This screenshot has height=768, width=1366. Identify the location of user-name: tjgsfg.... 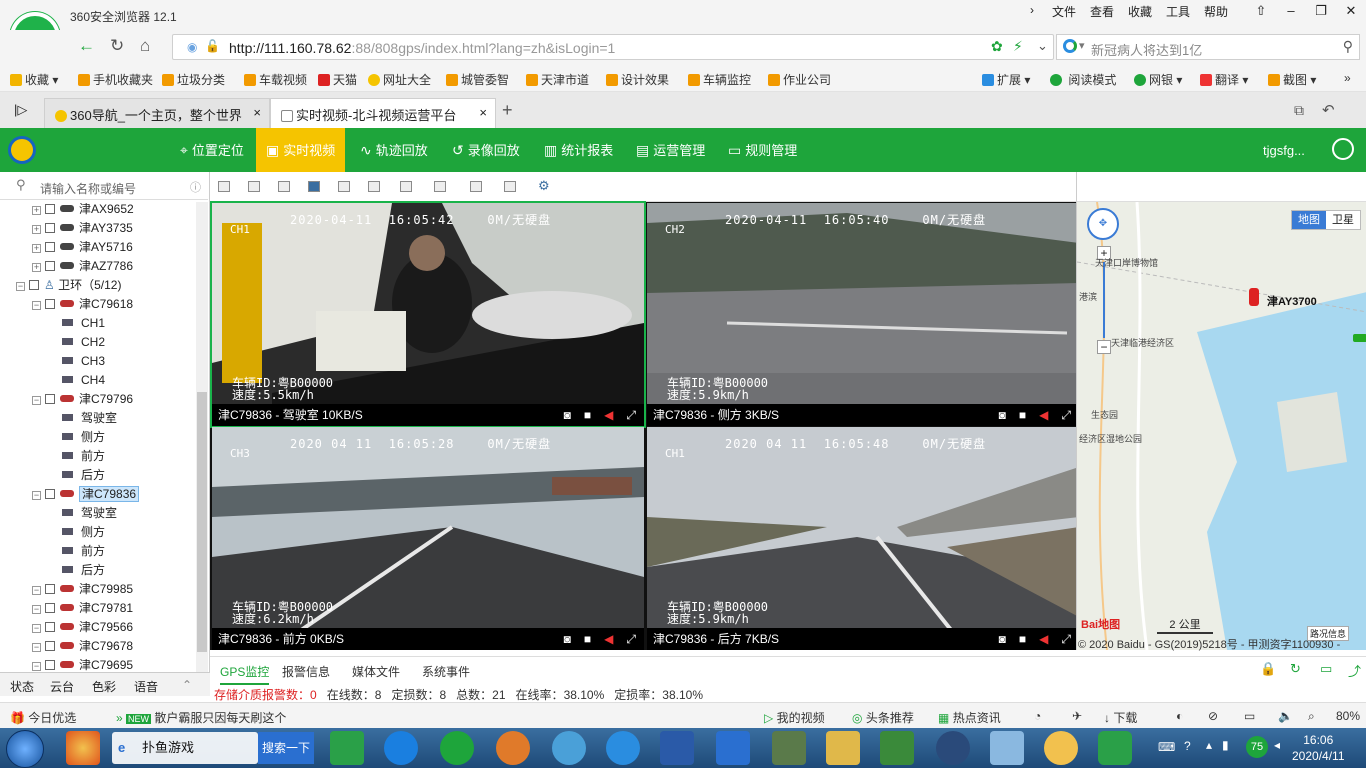
(1284, 150).